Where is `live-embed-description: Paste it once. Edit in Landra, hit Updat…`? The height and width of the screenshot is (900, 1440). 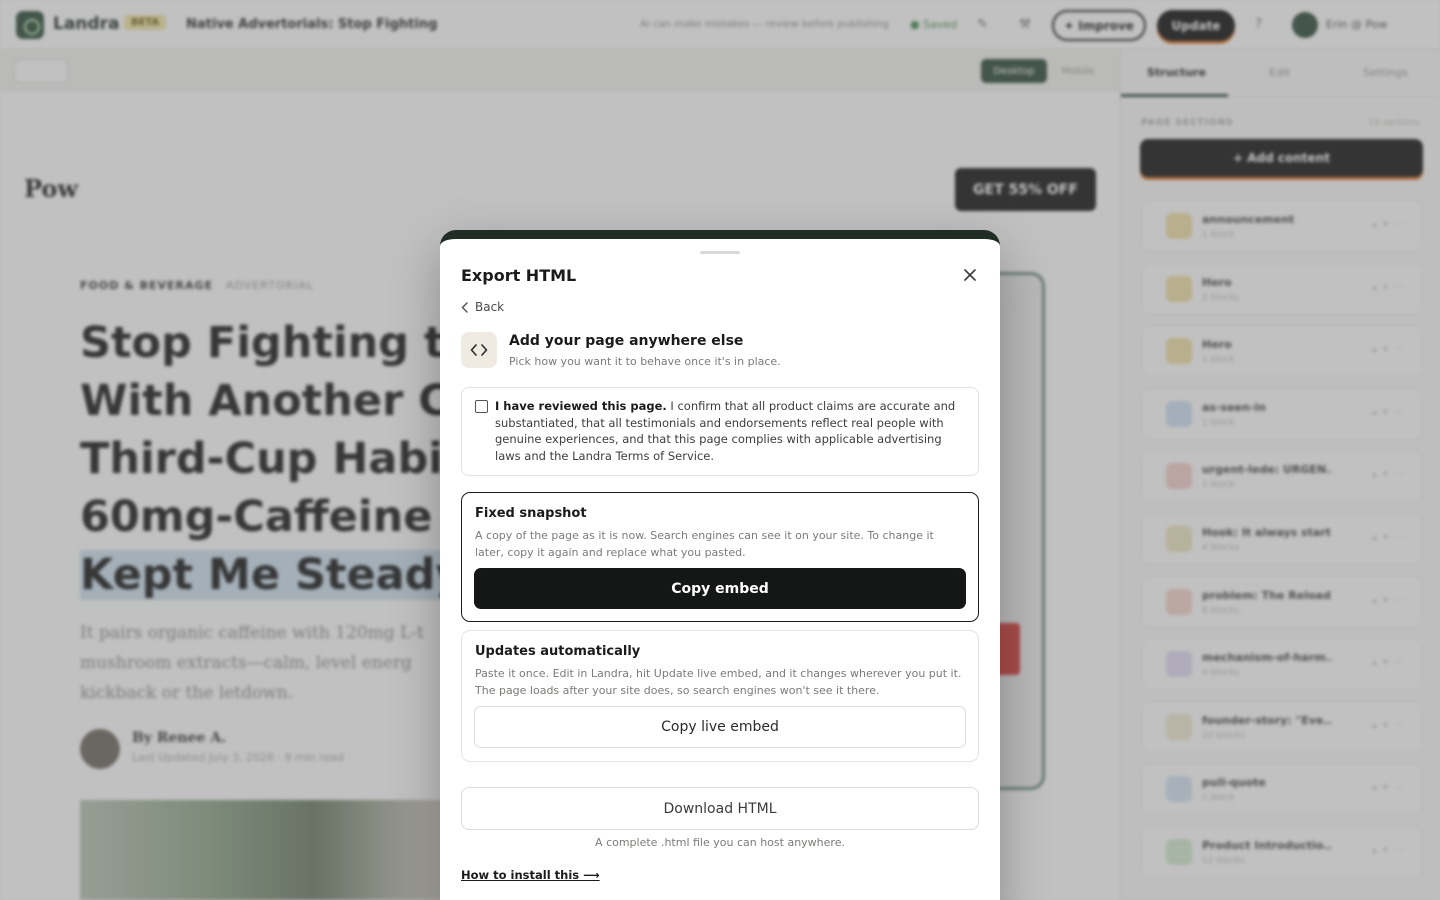
live-embed-description: Paste it once. Edit in Landra, hit Updat… is located at coordinates (718, 682).